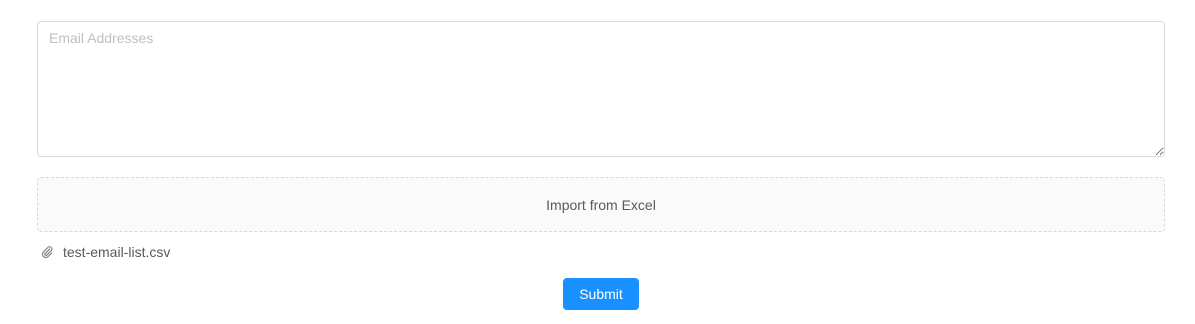 The image size is (1195, 324). Describe the element at coordinates (601, 294) in the screenshot. I see `submit-button: Submit` at that location.